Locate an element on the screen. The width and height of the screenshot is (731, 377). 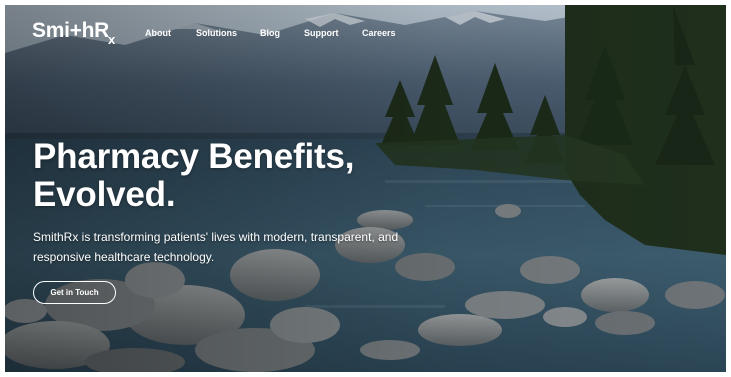
nav-item-support: Support is located at coordinates (321, 33).